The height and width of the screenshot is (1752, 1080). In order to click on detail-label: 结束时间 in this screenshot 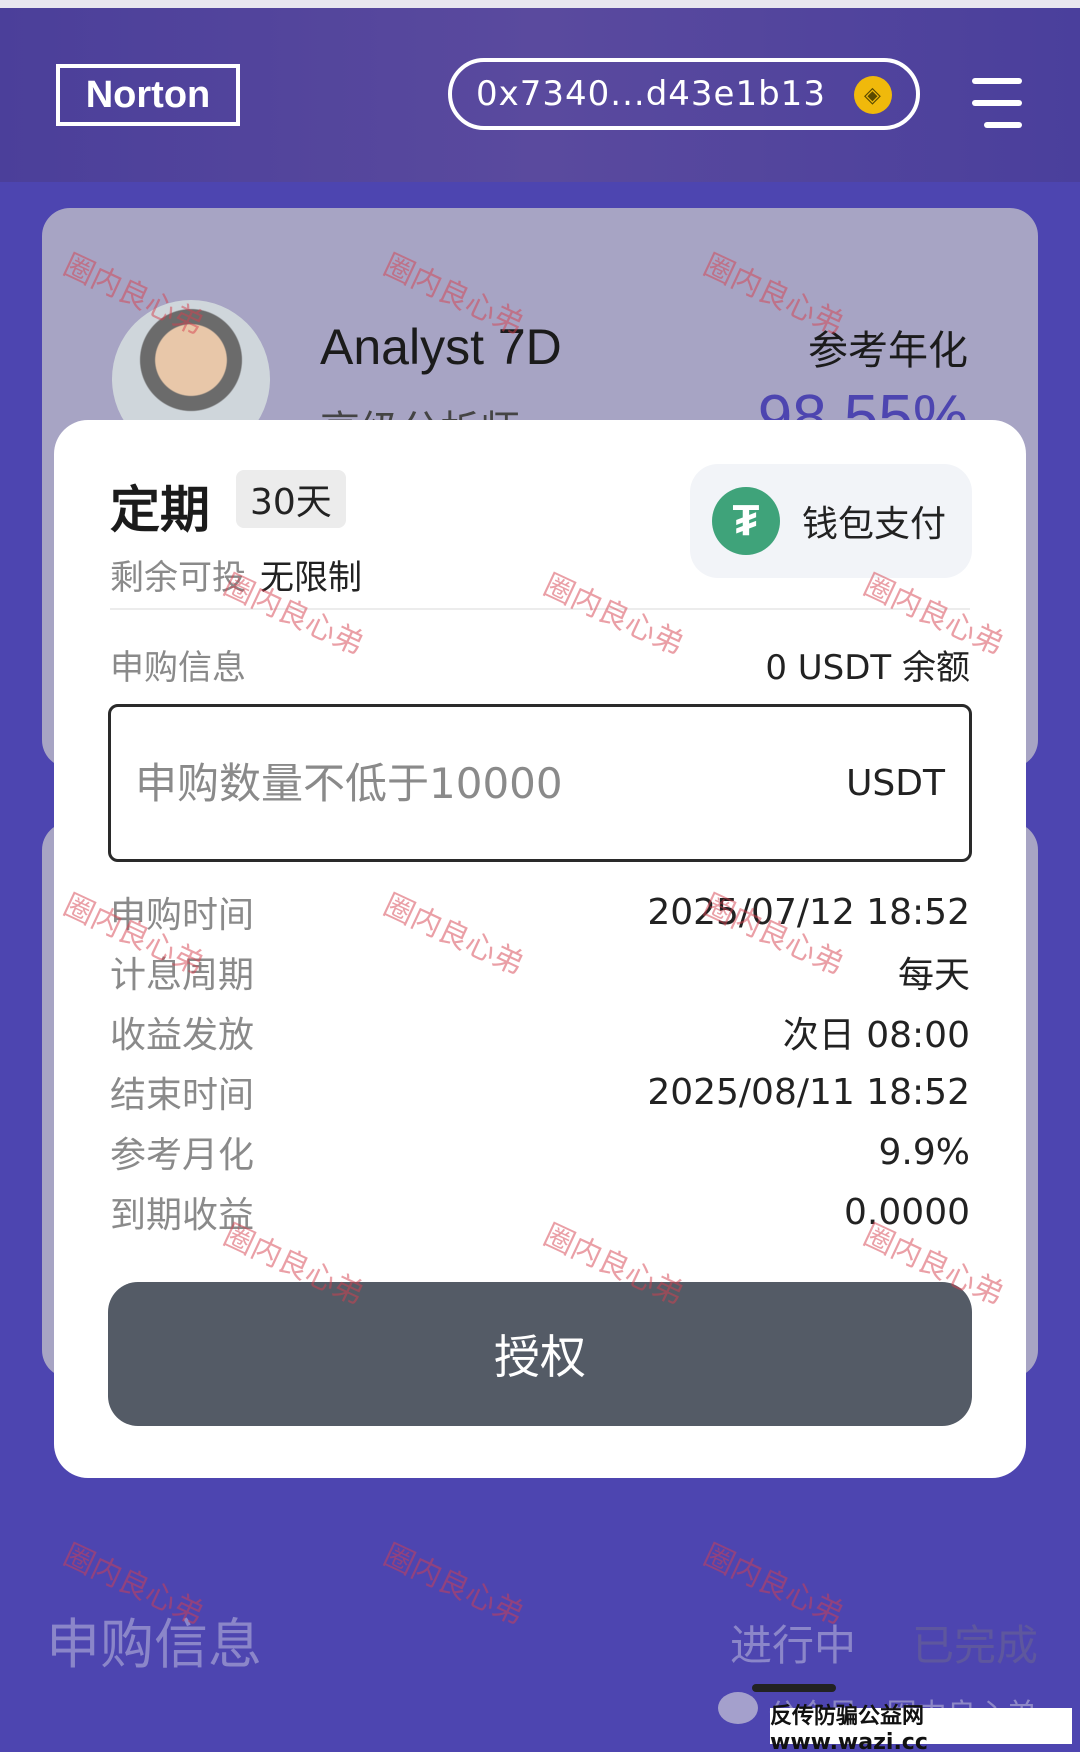, I will do `click(182, 1095)`.